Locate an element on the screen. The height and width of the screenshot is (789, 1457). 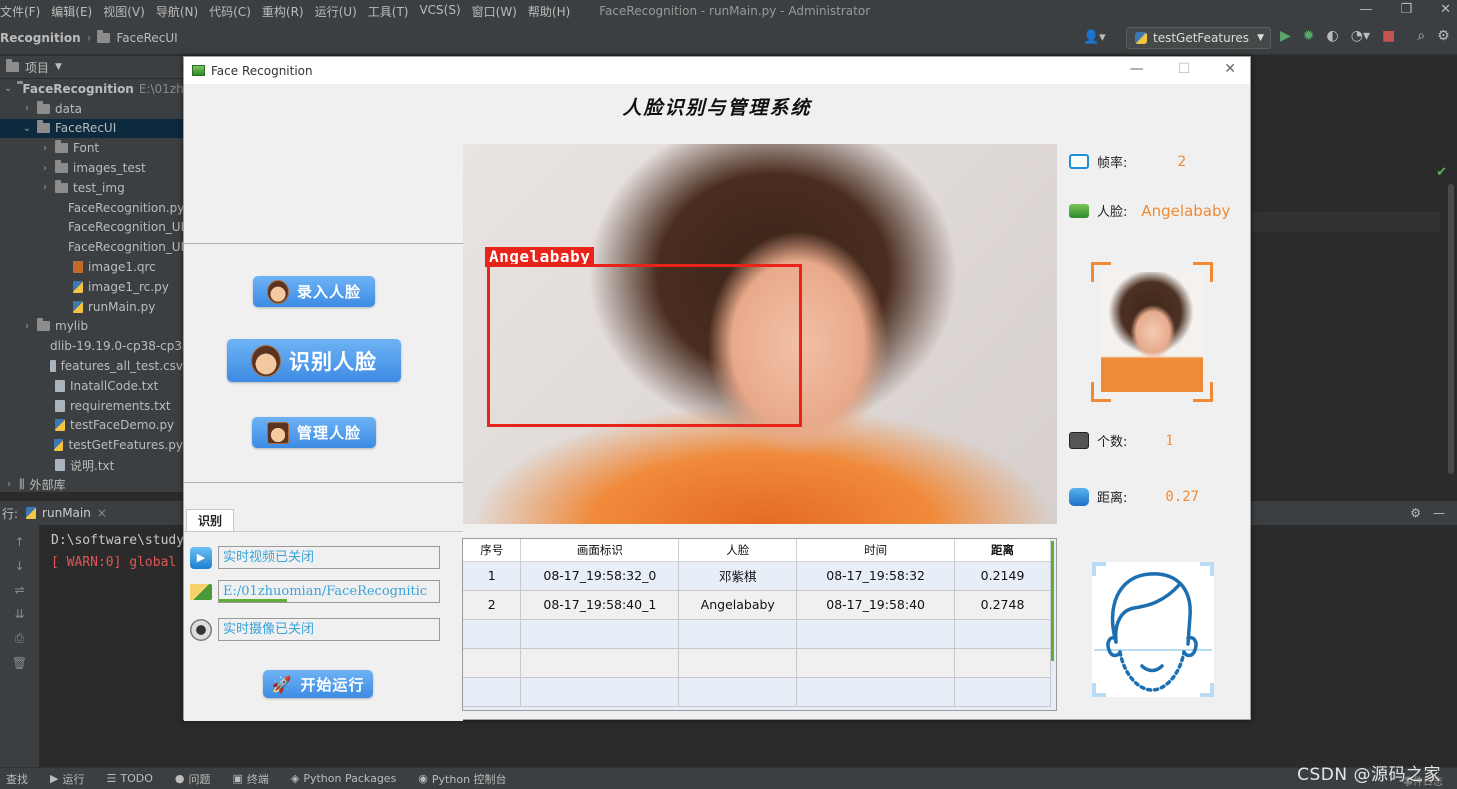
tree-item: requirements.txt is located at coordinates (91, 406).